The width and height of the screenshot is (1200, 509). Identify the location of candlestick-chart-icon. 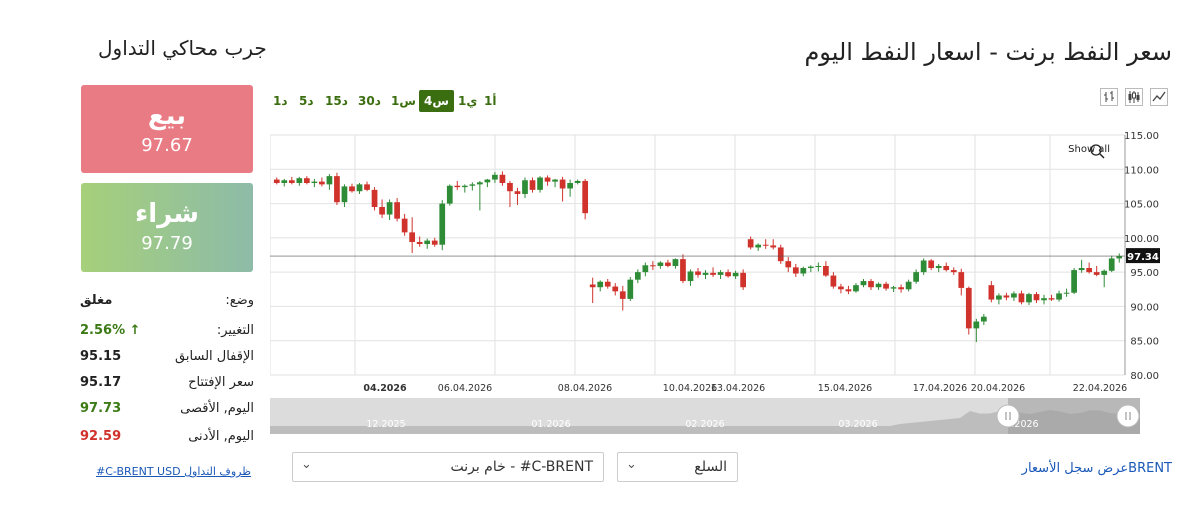
(1134, 97).